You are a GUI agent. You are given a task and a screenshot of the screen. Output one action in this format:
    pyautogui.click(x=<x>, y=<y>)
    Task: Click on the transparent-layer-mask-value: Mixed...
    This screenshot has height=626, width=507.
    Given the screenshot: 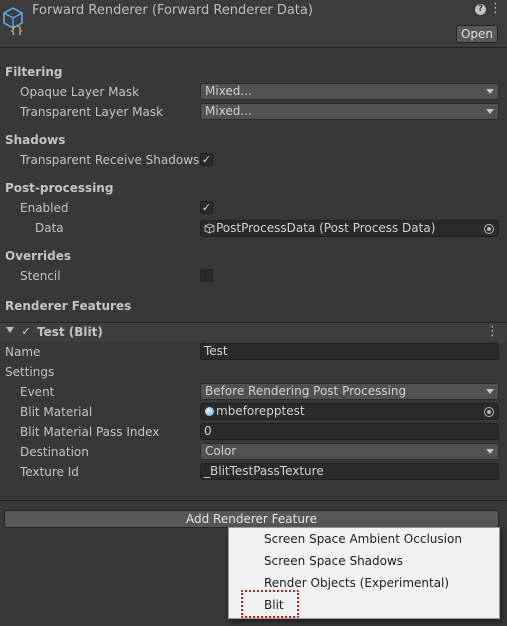 What is the action you would take?
    pyautogui.click(x=228, y=111)
    